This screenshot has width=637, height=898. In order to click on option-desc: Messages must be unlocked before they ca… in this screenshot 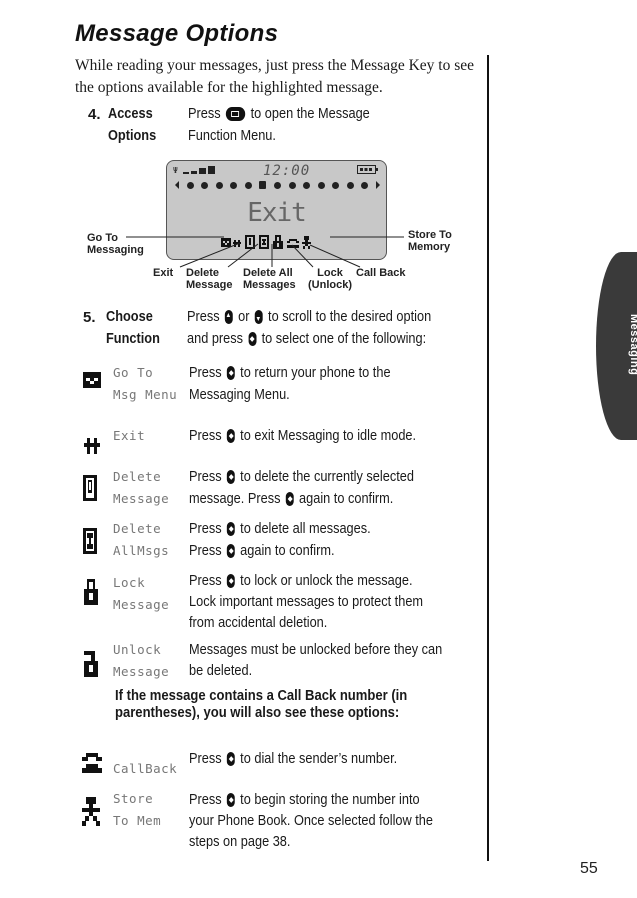, I will do `click(316, 650)`.